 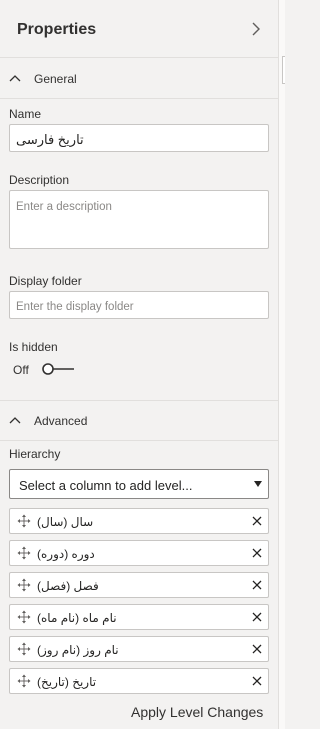 What do you see at coordinates (55, 79) in the screenshot?
I see `general-section-label: General` at bounding box center [55, 79].